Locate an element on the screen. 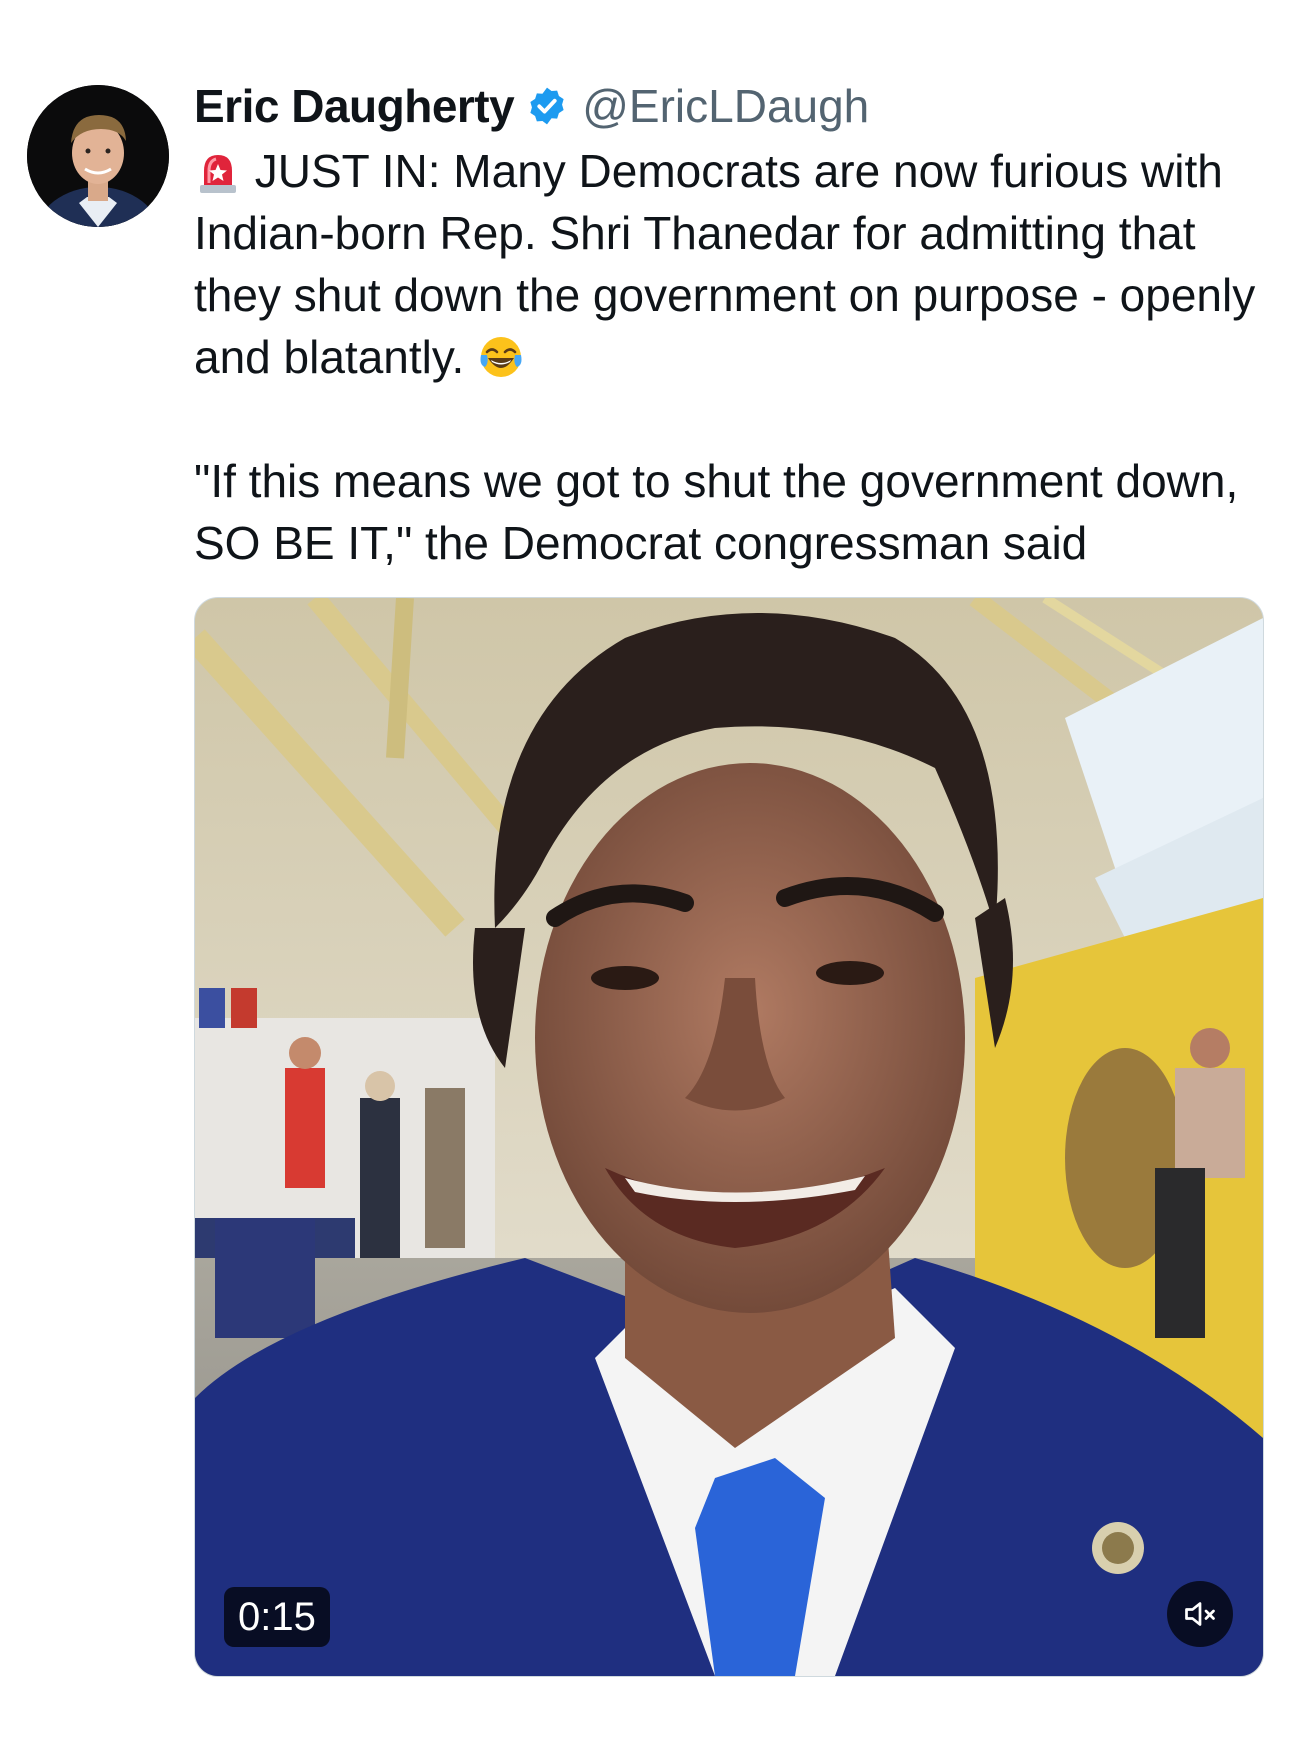  tweet-header: Eric Daugherty @EricLDaugh is located at coordinates (531, 106).